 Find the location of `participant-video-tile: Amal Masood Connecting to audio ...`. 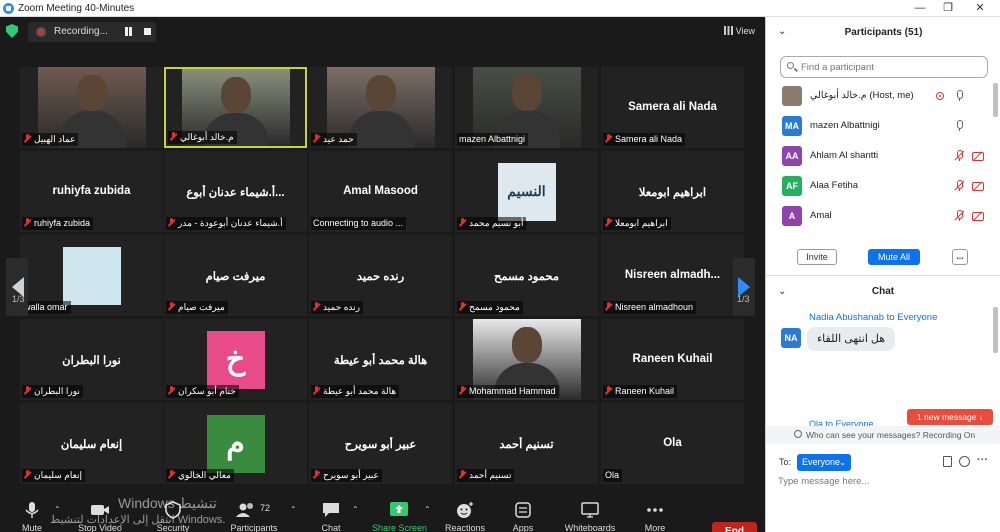

participant-video-tile: Amal Masood Connecting to audio ... is located at coordinates (380, 191).